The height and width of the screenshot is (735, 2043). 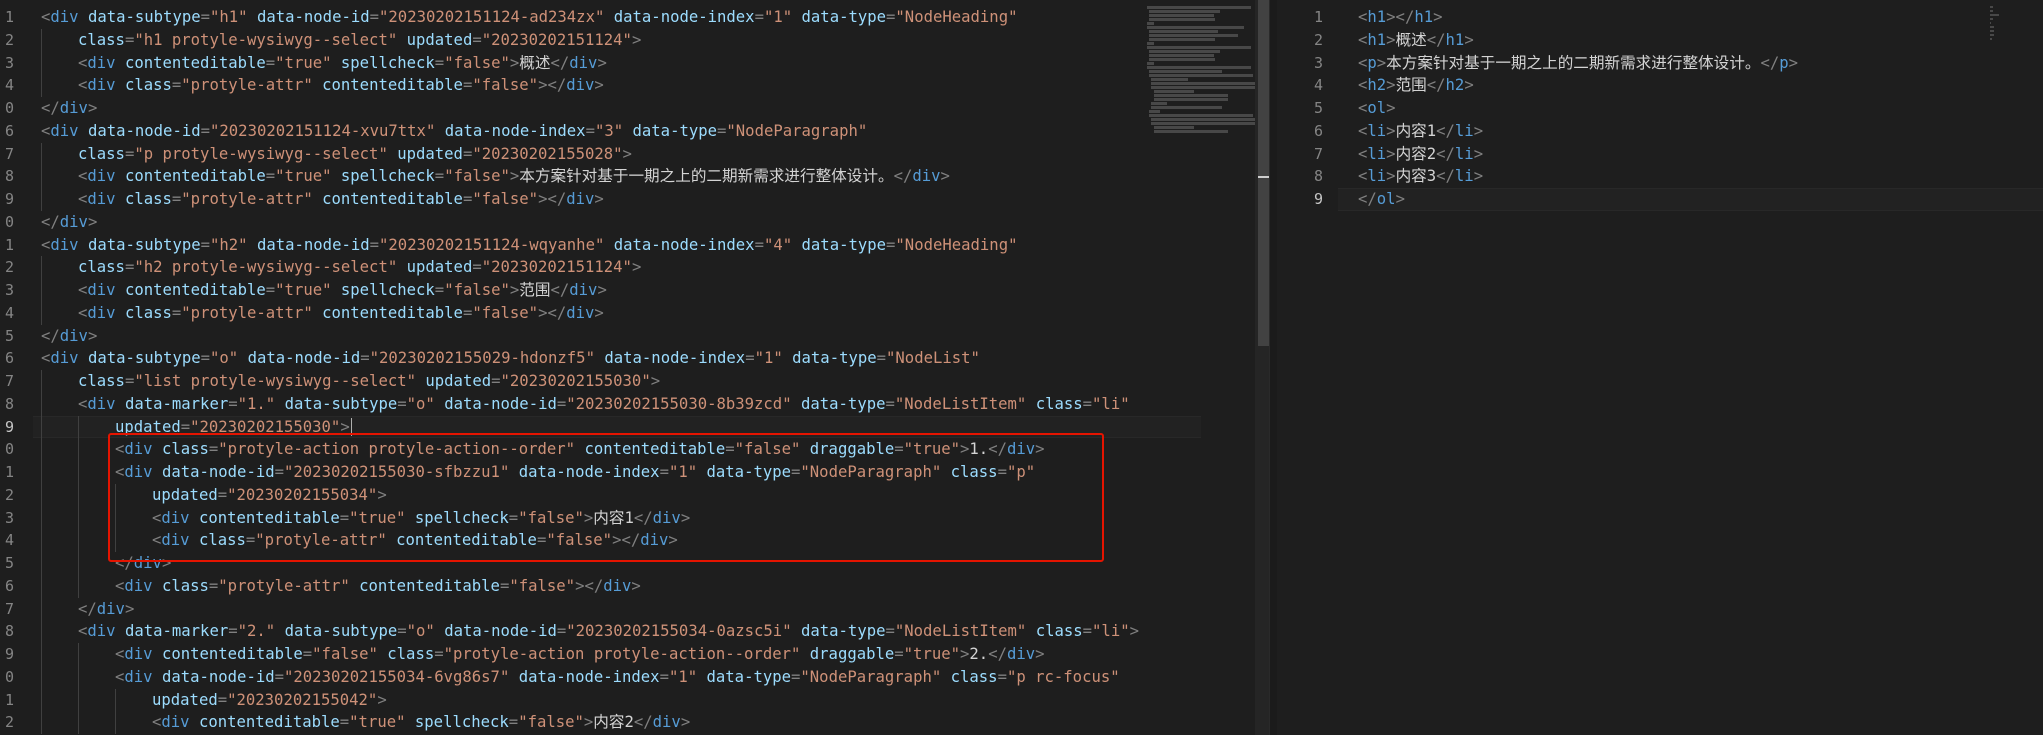 What do you see at coordinates (1400, 199) in the screenshot?
I see `code-token: >` at bounding box center [1400, 199].